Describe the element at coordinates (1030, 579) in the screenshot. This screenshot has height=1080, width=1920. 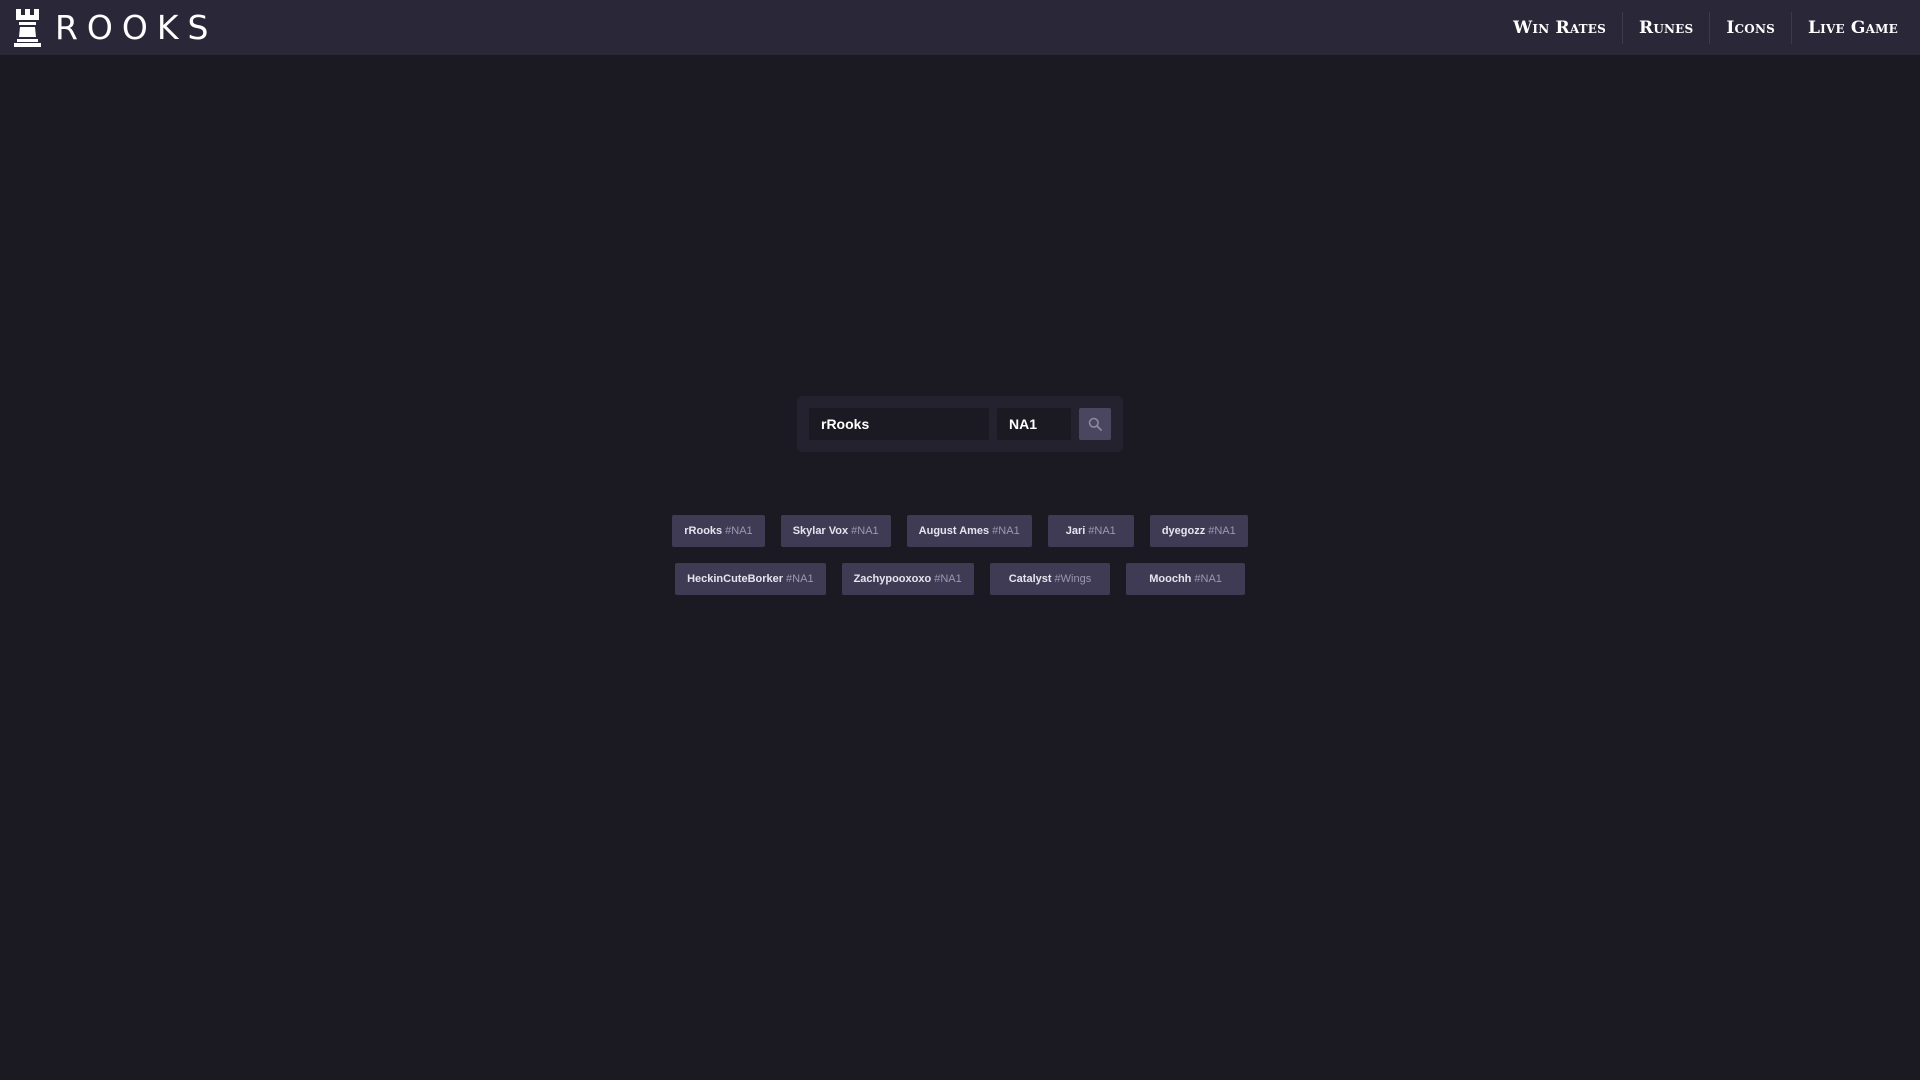
I see `chip-name: Catalyst` at that location.